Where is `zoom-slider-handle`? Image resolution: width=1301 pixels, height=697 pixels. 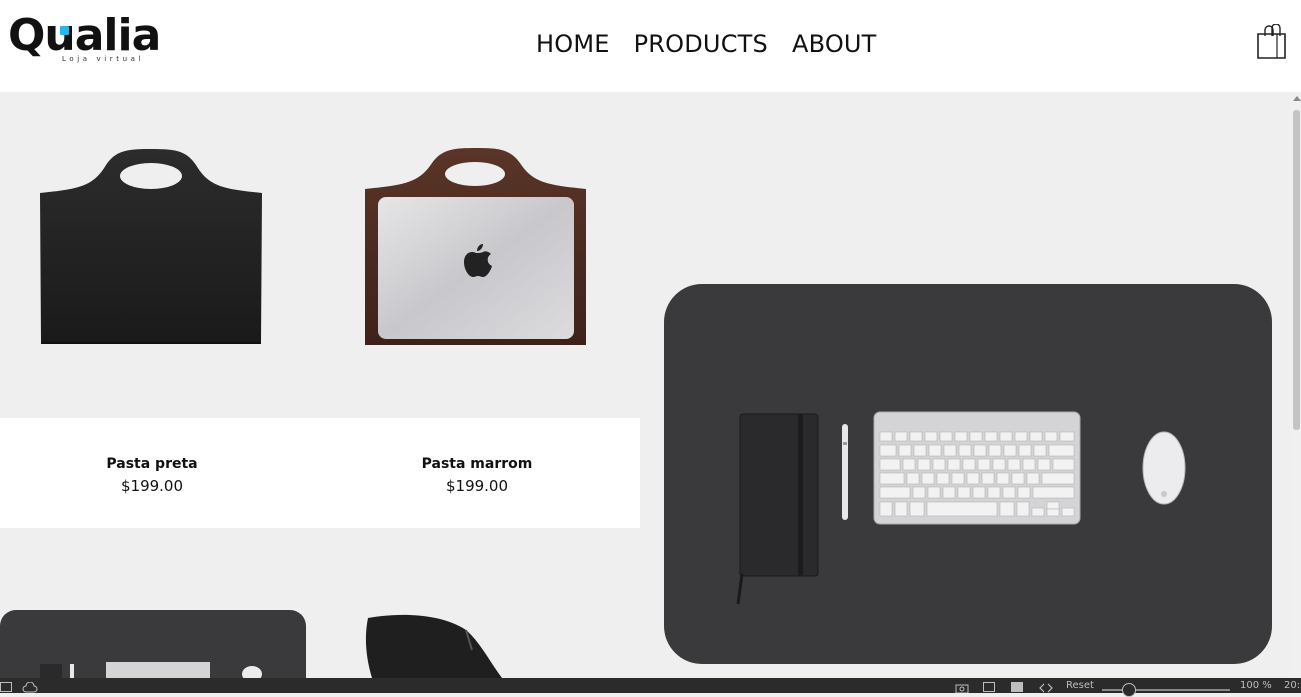 zoom-slider-handle is located at coordinates (1129, 690).